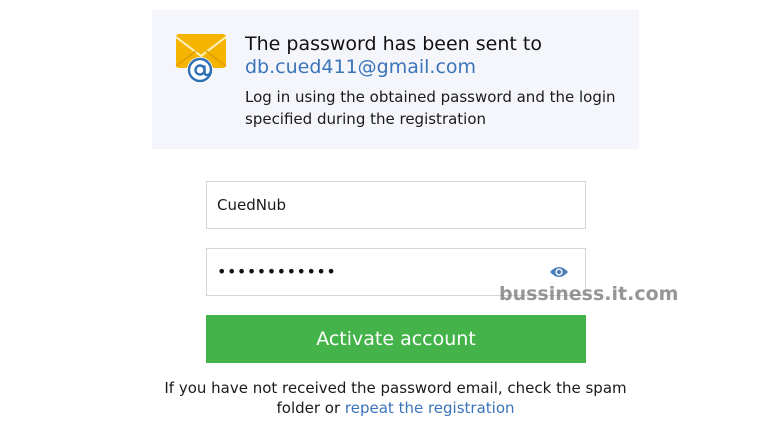 This screenshot has height=427, width=759. What do you see at coordinates (201, 58) in the screenshot?
I see `envelope-at-icon` at bounding box center [201, 58].